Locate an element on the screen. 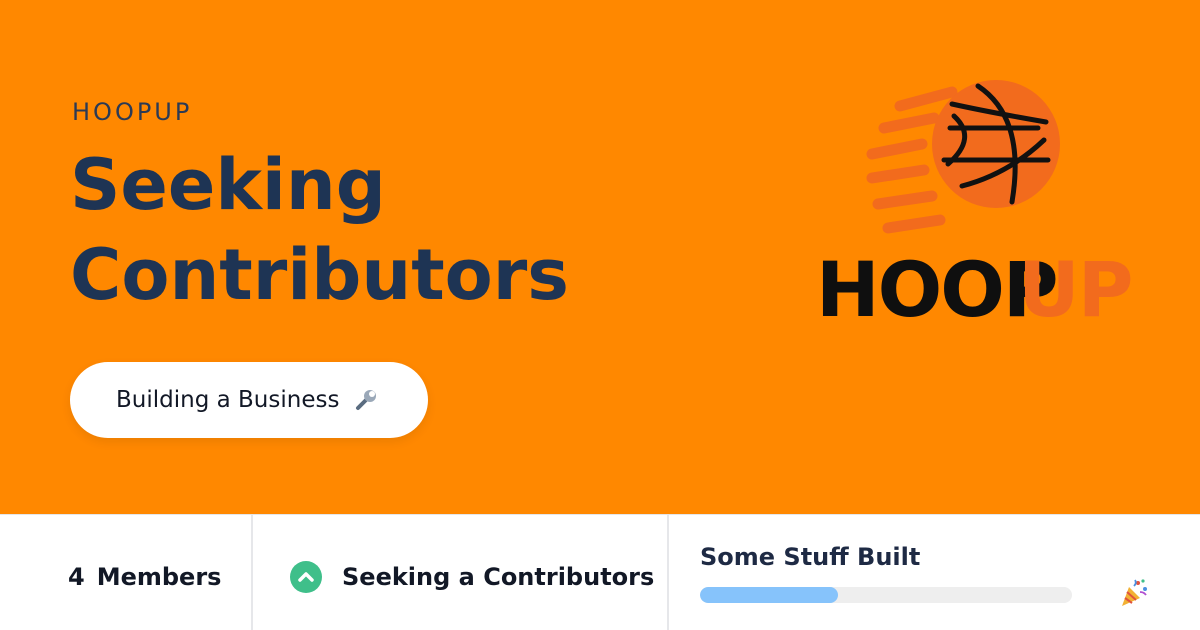 The width and height of the screenshot is (1200, 630). wrench-icon is located at coordinates (366, 400).